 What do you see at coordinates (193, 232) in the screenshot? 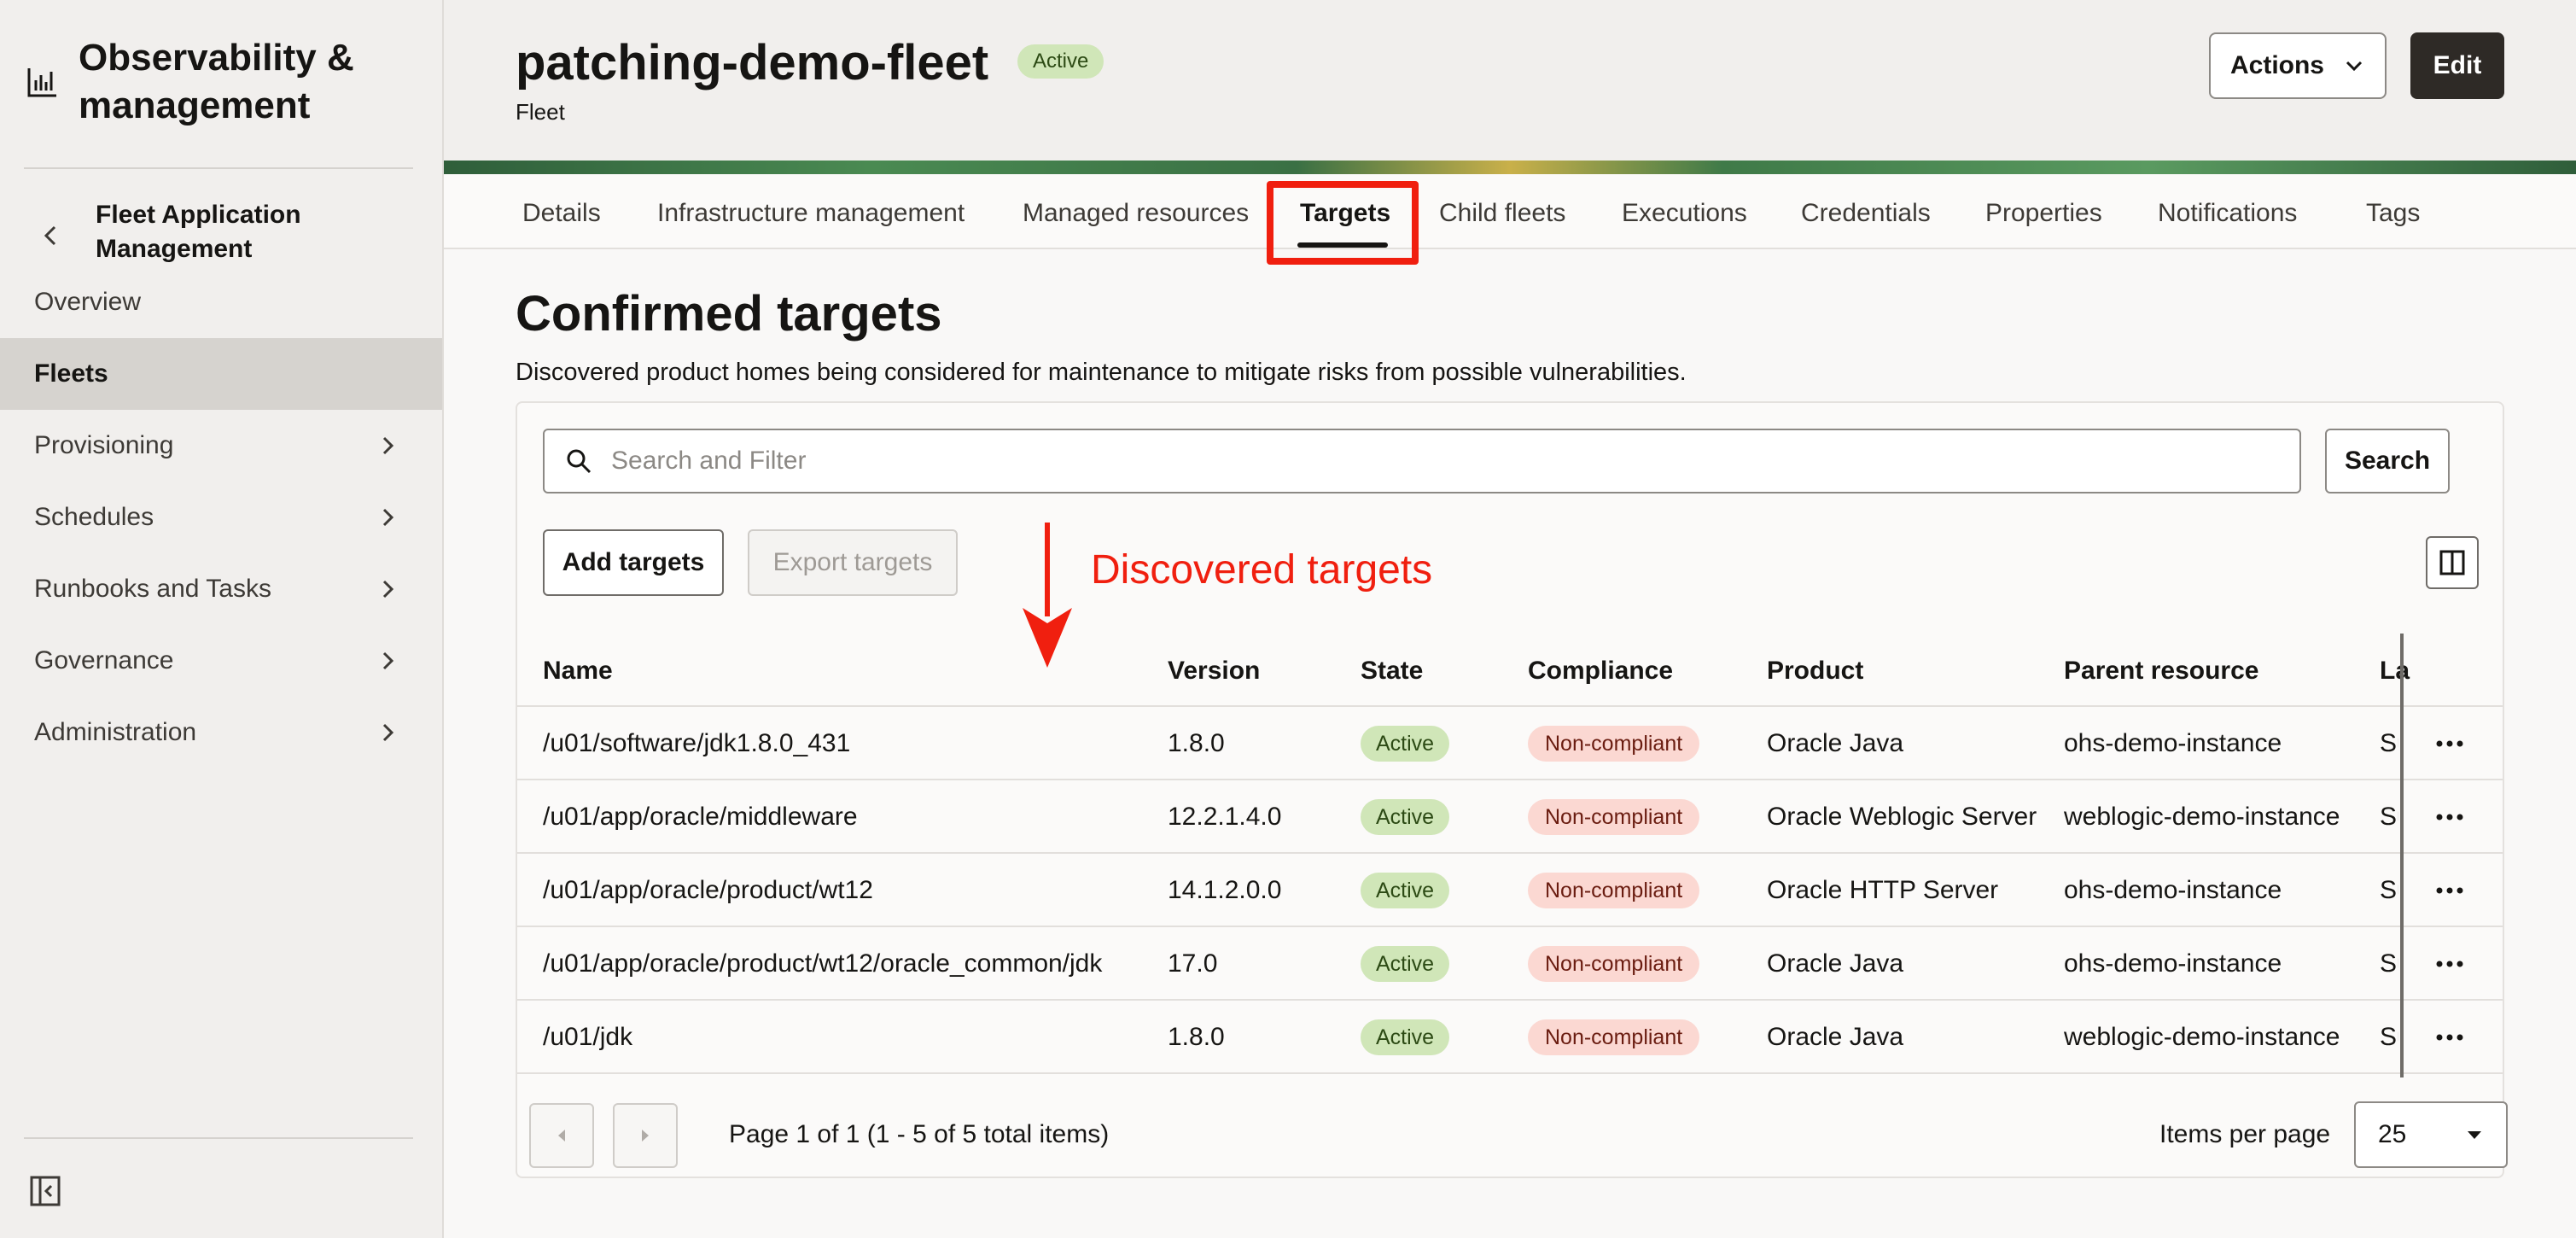
I see `back-to-fleet-application-management: Fleet Application Management` at bounding box center [193, 232].